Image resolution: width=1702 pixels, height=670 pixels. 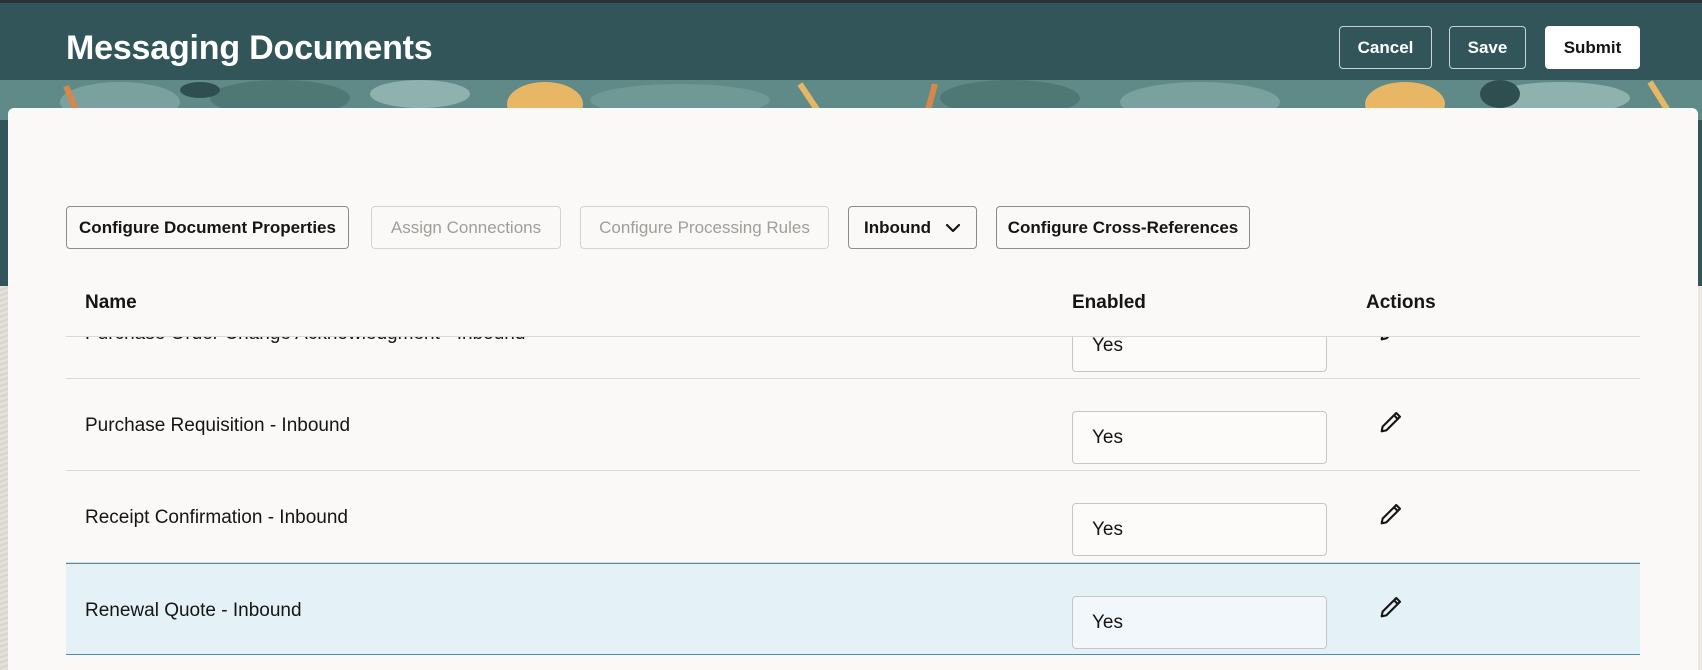 What do you see at coordinates (704, 227) in the screenshot?
I see `configure-processing-rules-button: Configure Processing Rules` at bounding box center [704, 227].